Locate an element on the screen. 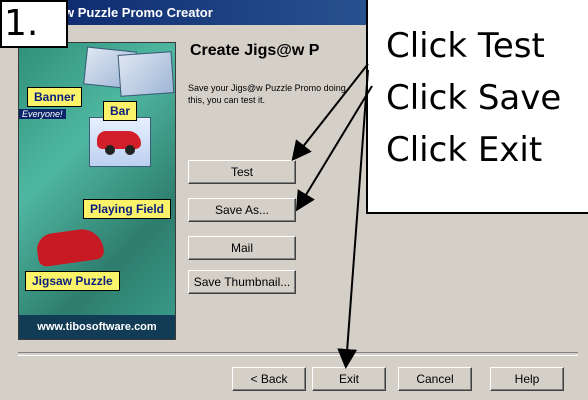 The image size is (588, 400). step-number: 1. is located at coordinates (34, 24).